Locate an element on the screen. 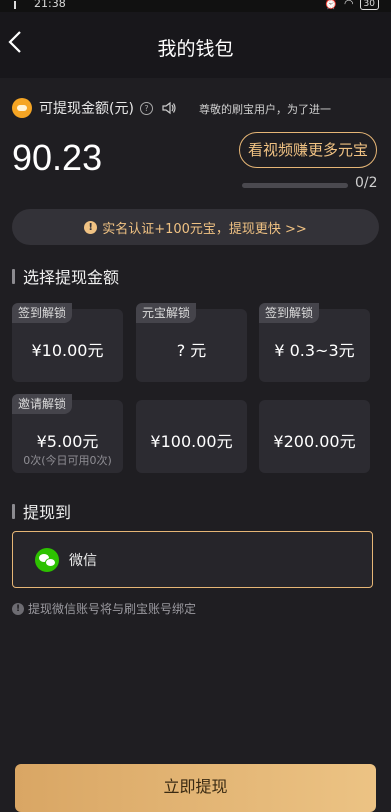 The image size is (391, 812). binding-tip-text: 提现微信账号将与刷宝账号绑定 is located at coordinates (112, 609).